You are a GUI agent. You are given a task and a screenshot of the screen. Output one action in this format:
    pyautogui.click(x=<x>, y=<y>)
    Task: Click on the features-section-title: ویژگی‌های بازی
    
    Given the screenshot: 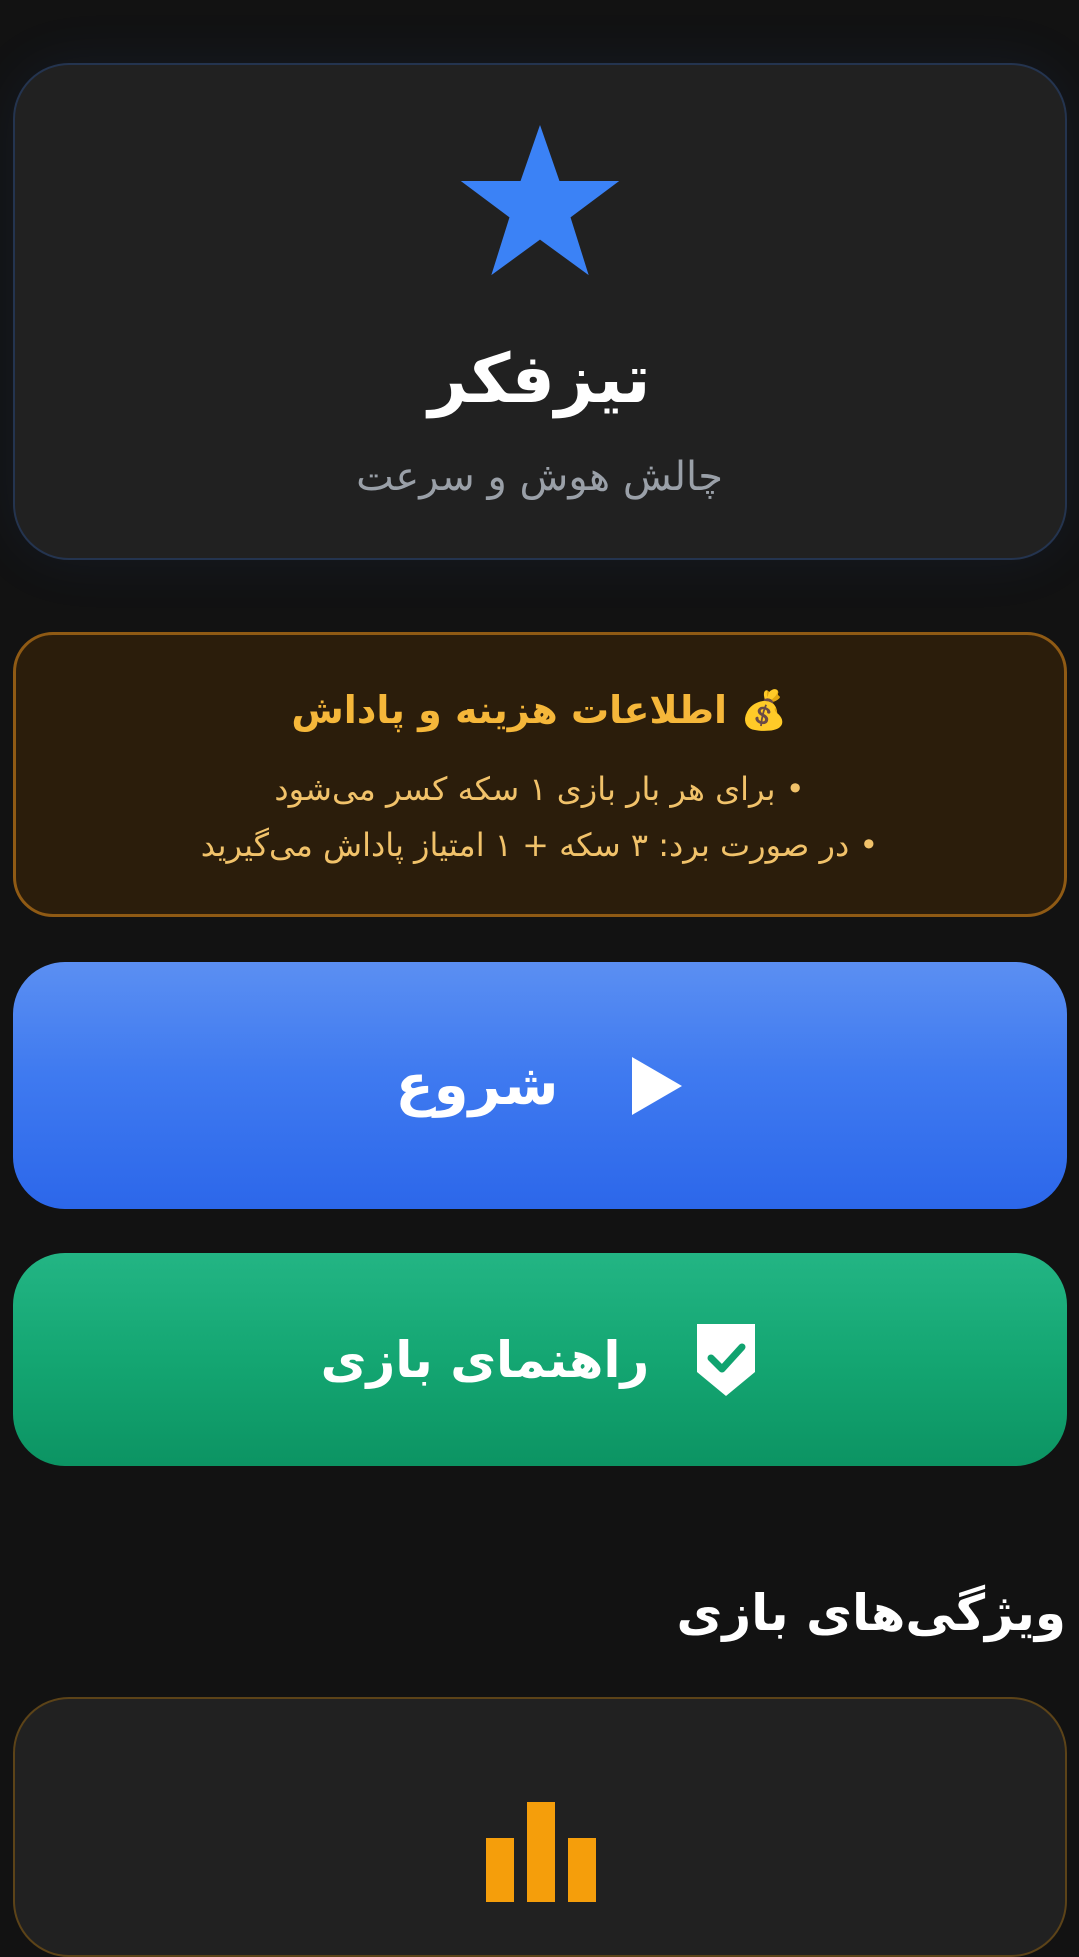 What is the action you would take?
    pyautogui.click(x=871, y=1613)
    